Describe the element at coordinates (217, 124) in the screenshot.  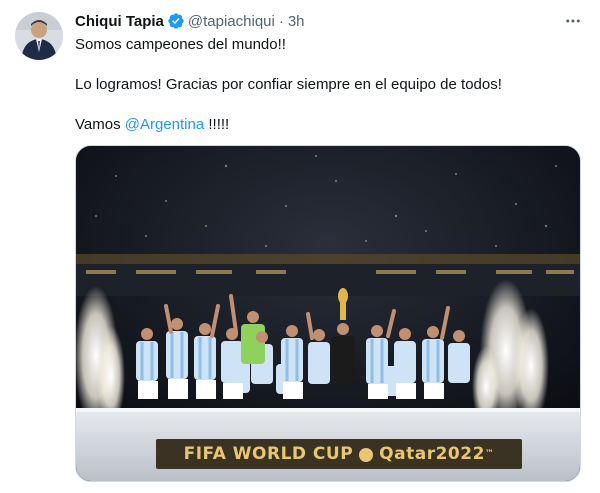
I see `tweet-line-3-suffix: !!!!!` at that location.